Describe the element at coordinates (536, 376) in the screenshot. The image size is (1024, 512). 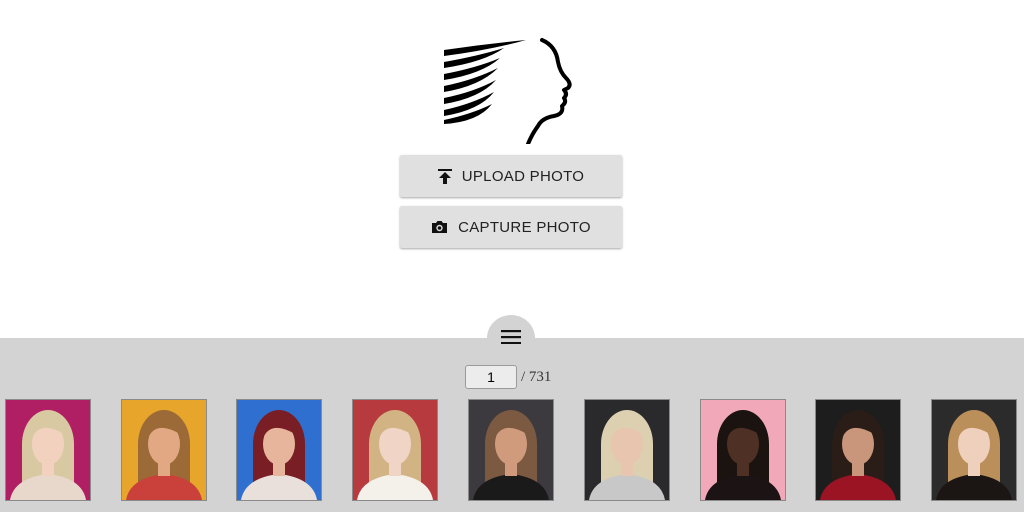
I see `page-total: / 731` at that location.